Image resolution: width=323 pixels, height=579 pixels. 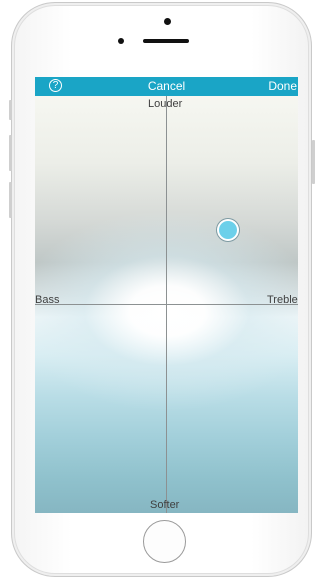 What do you see at coordinates (165, 505) in the screenshot?
I see `softer-label: Softer` at bounding box center [165, 505].